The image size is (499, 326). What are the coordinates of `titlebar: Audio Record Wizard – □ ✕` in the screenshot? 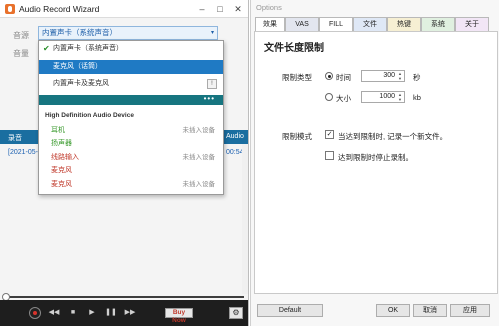 It's located at (124, 9).